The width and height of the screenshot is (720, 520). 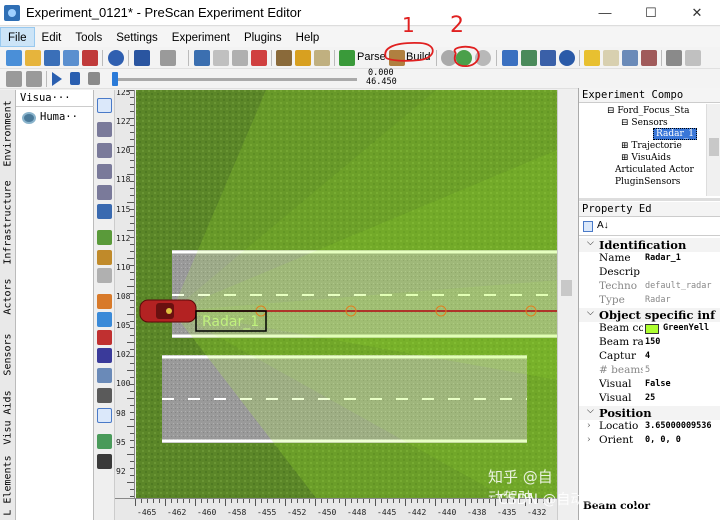 What do you see at coordinates (630, 58) in the screenshot?
I see `terrain-icon` at bounding box center [630, 58].